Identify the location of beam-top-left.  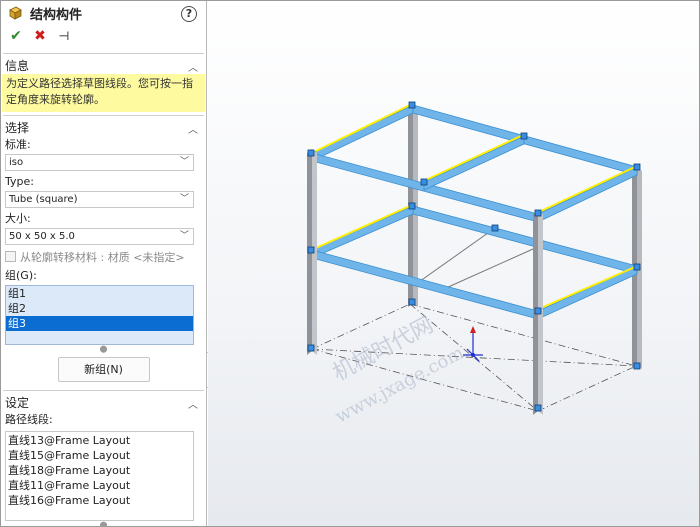
(362, 133).